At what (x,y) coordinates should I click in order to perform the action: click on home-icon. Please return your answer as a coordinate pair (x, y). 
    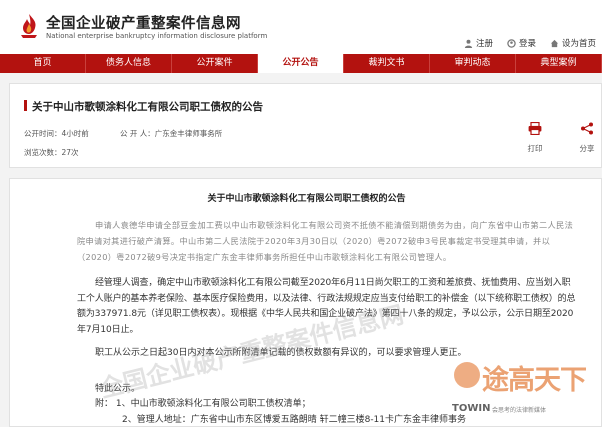
    Looking at the image, I should click on (554, 43).